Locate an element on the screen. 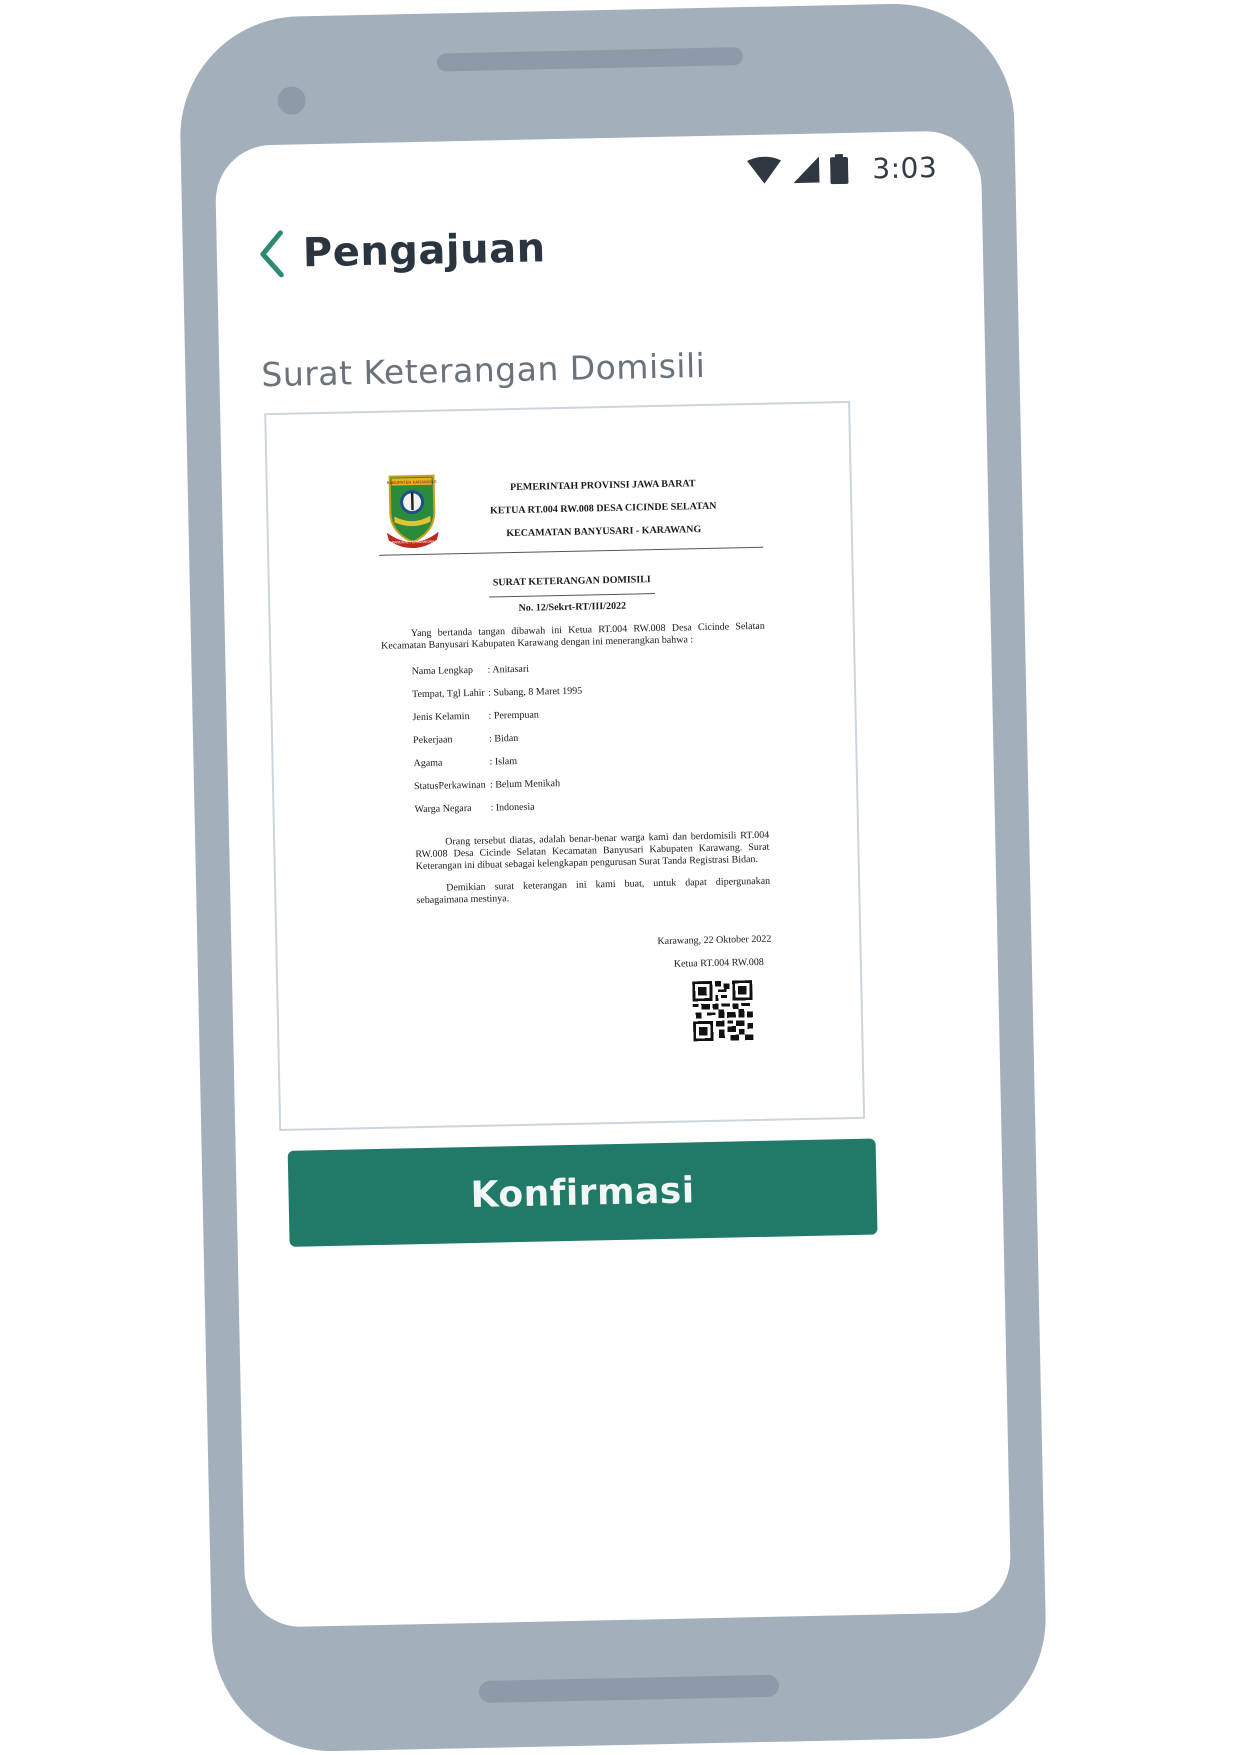 This screenshot has width=1241, height=1755. field-label: Nama Lengkap is located at coordinates (442, 671).